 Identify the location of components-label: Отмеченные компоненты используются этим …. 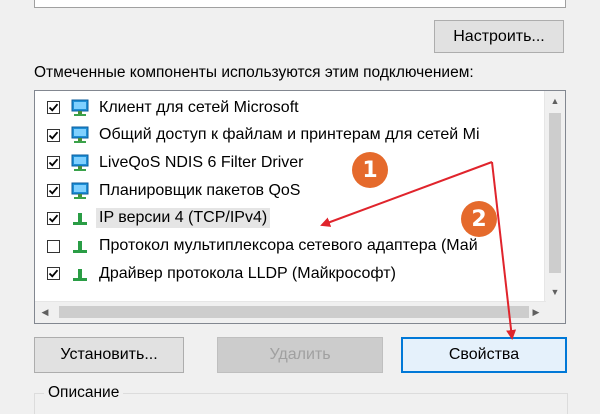
(254, 72).